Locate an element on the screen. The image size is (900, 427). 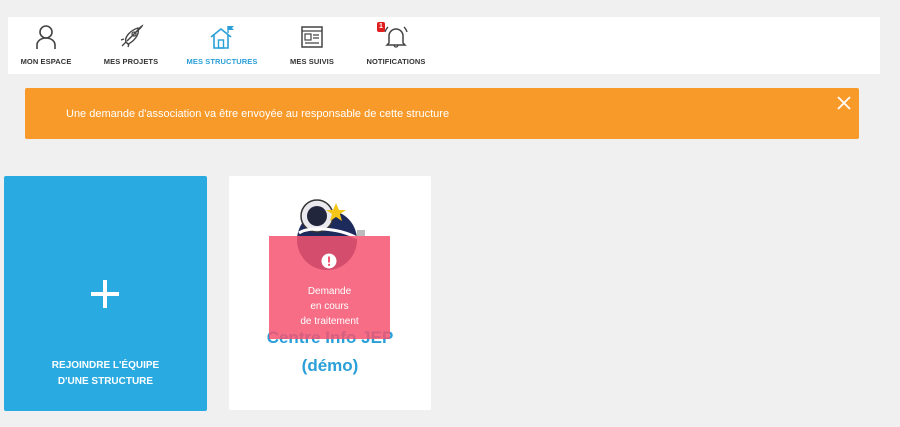
rocket-icon is located at coordinates (131, 37).